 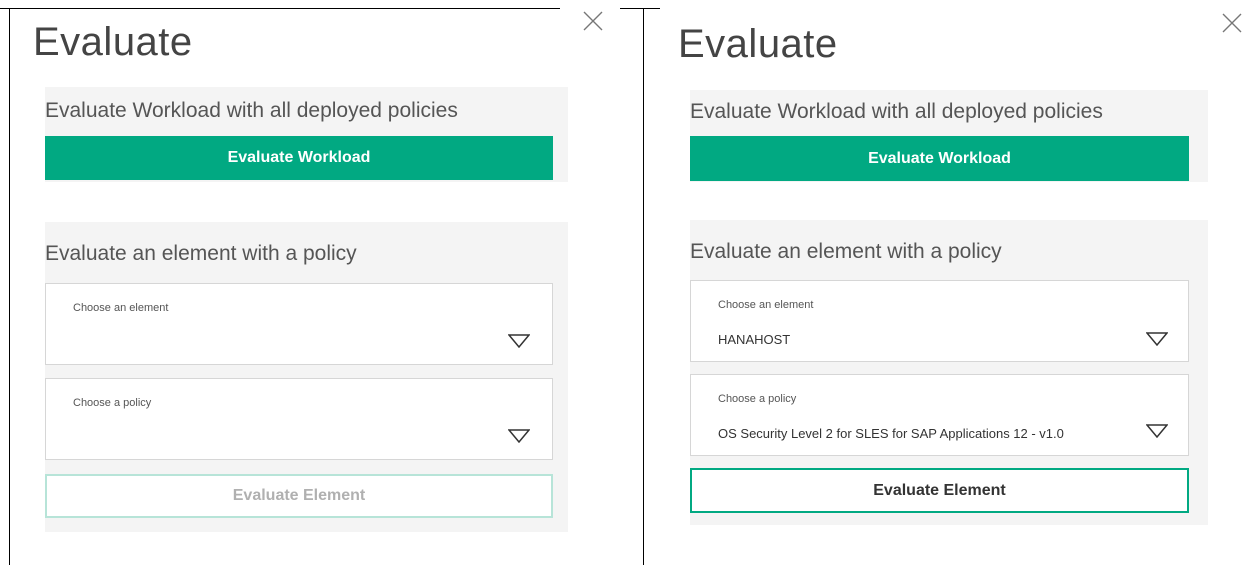 What do you see at coordinates (754, 339) in the screenshot?
I see `element-select-value: HANAHOST` at bounding box center [754, 339].